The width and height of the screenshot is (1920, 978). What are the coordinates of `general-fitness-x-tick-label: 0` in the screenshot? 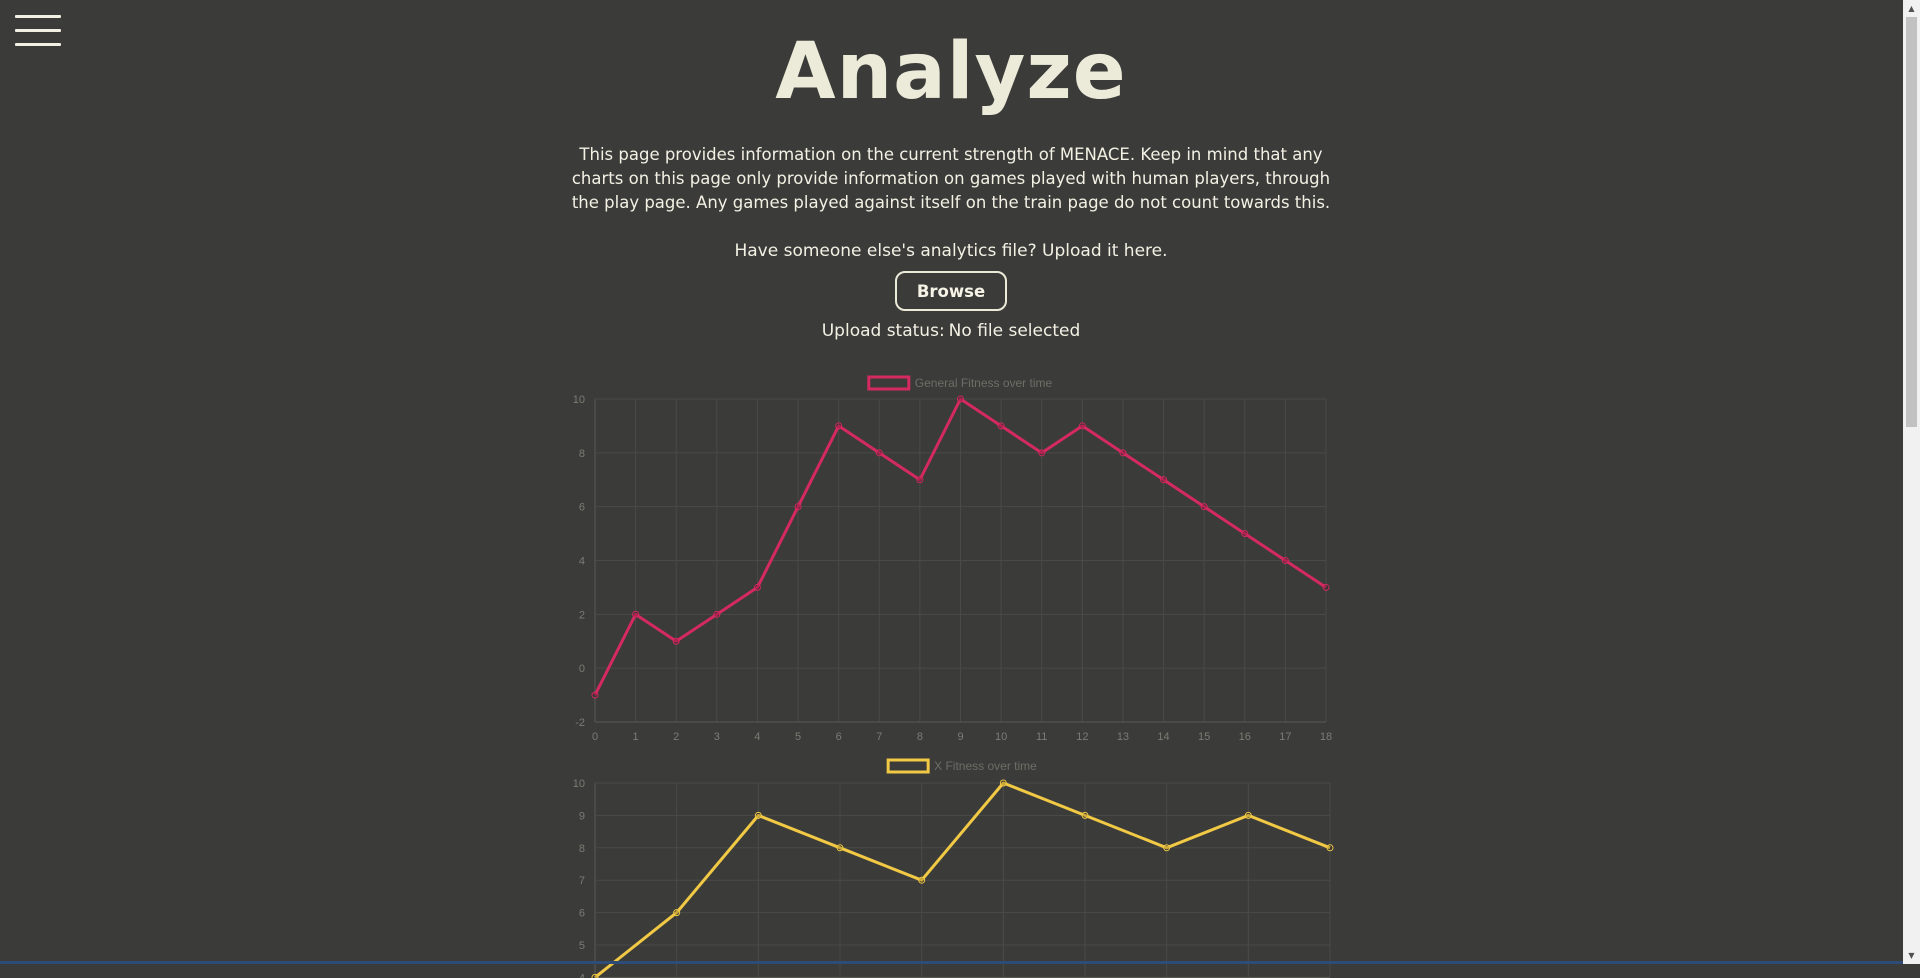 It's located at (595, 737).